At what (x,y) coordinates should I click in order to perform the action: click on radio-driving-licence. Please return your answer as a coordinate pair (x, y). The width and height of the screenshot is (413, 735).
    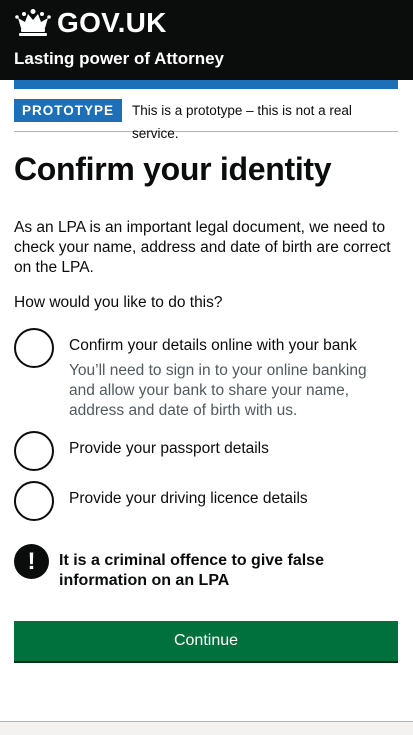
    Looking at the image, I should click on (34, 501).